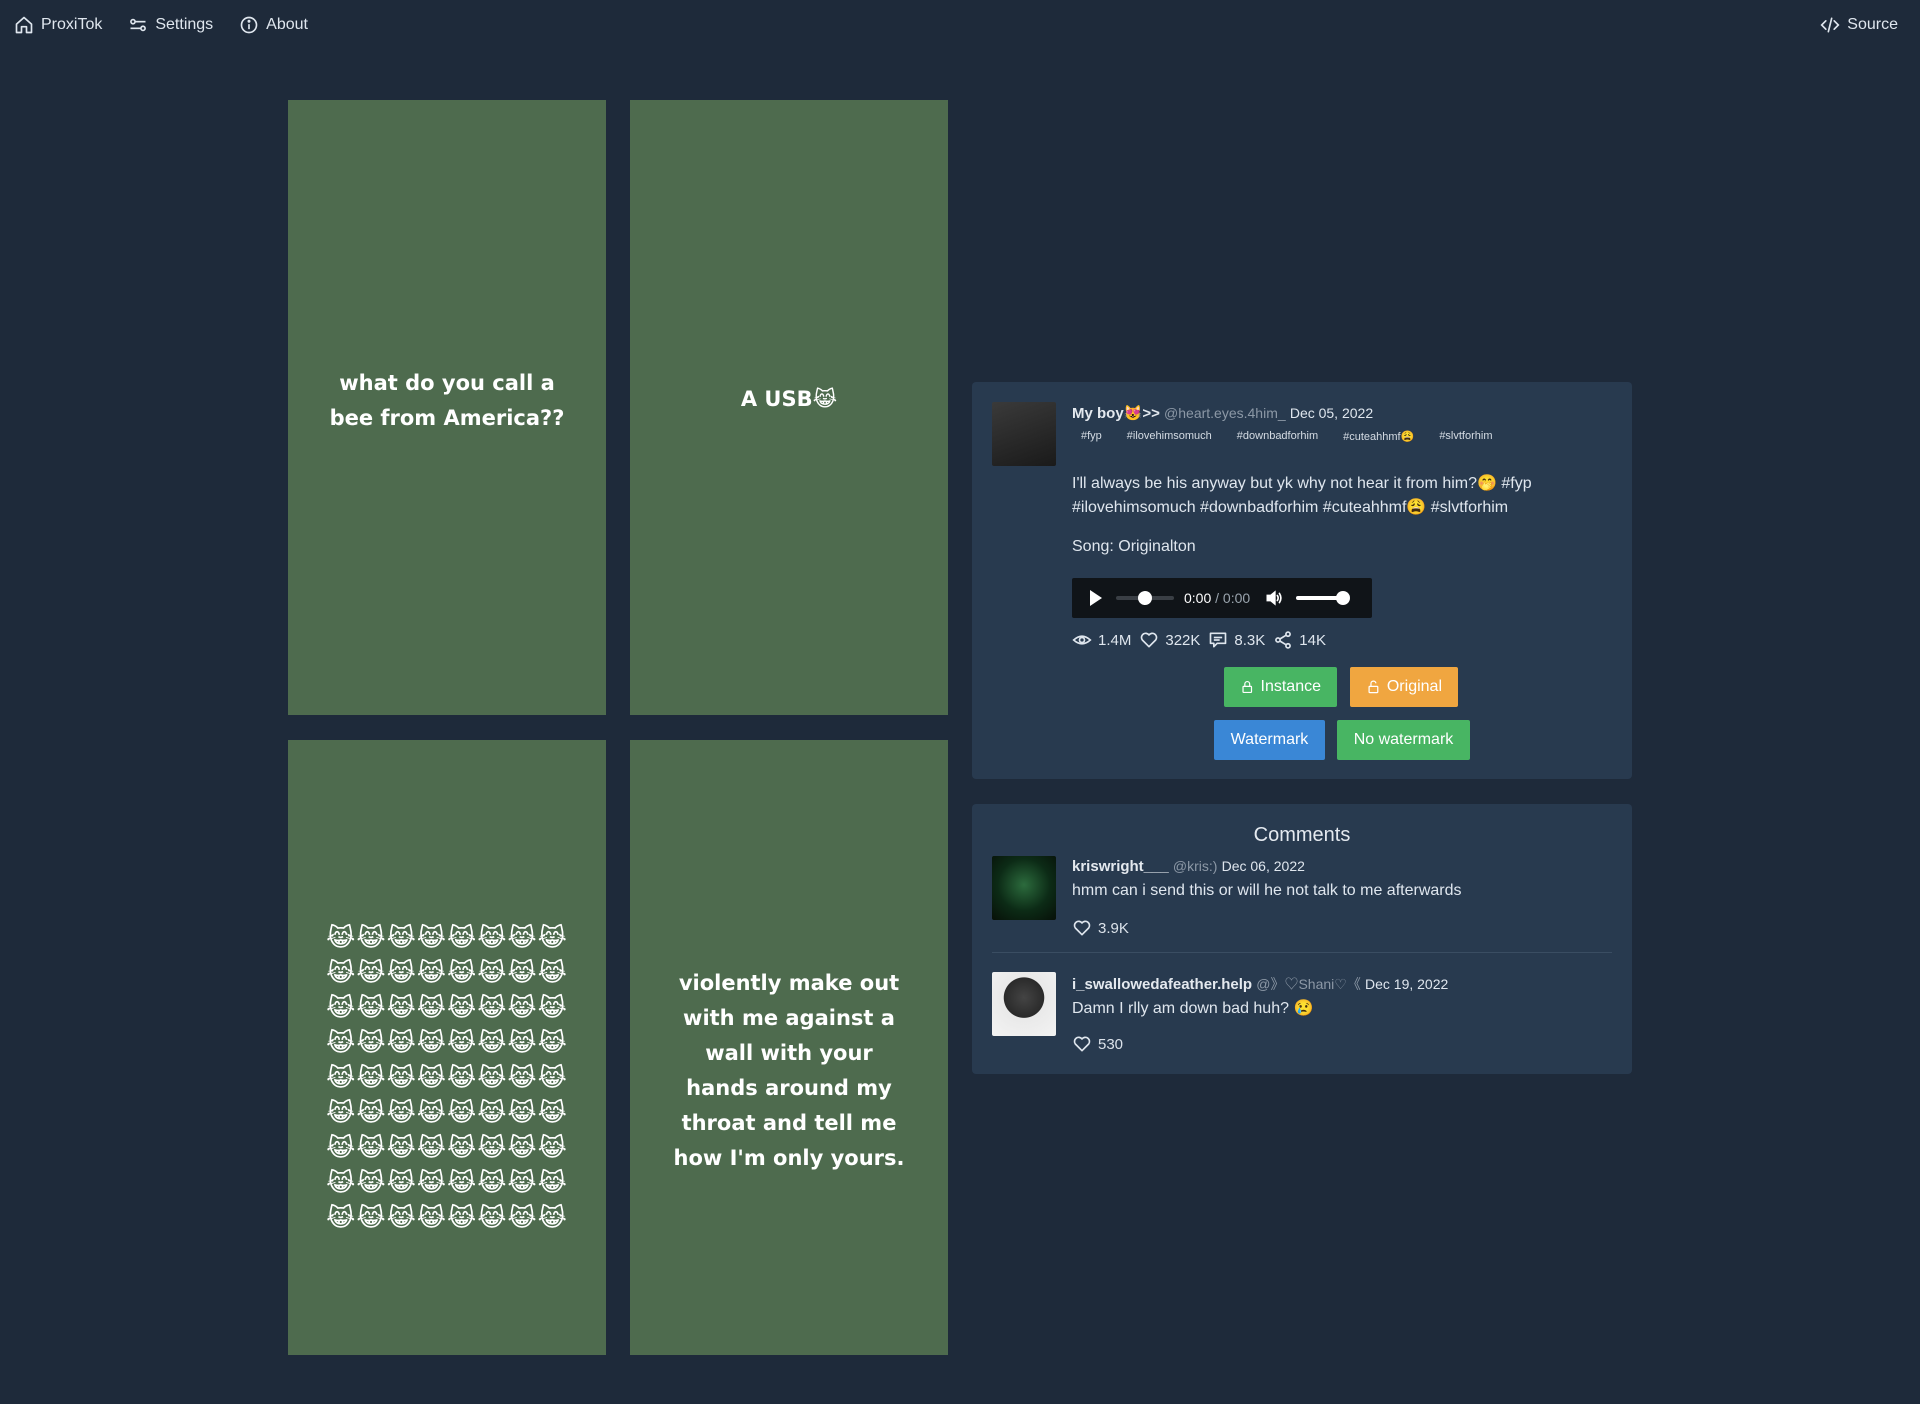 Image resolution: width=1920 pixels, height=1404 pixels. I want to click on nav-settings-link: Settings, so click(170, 25).